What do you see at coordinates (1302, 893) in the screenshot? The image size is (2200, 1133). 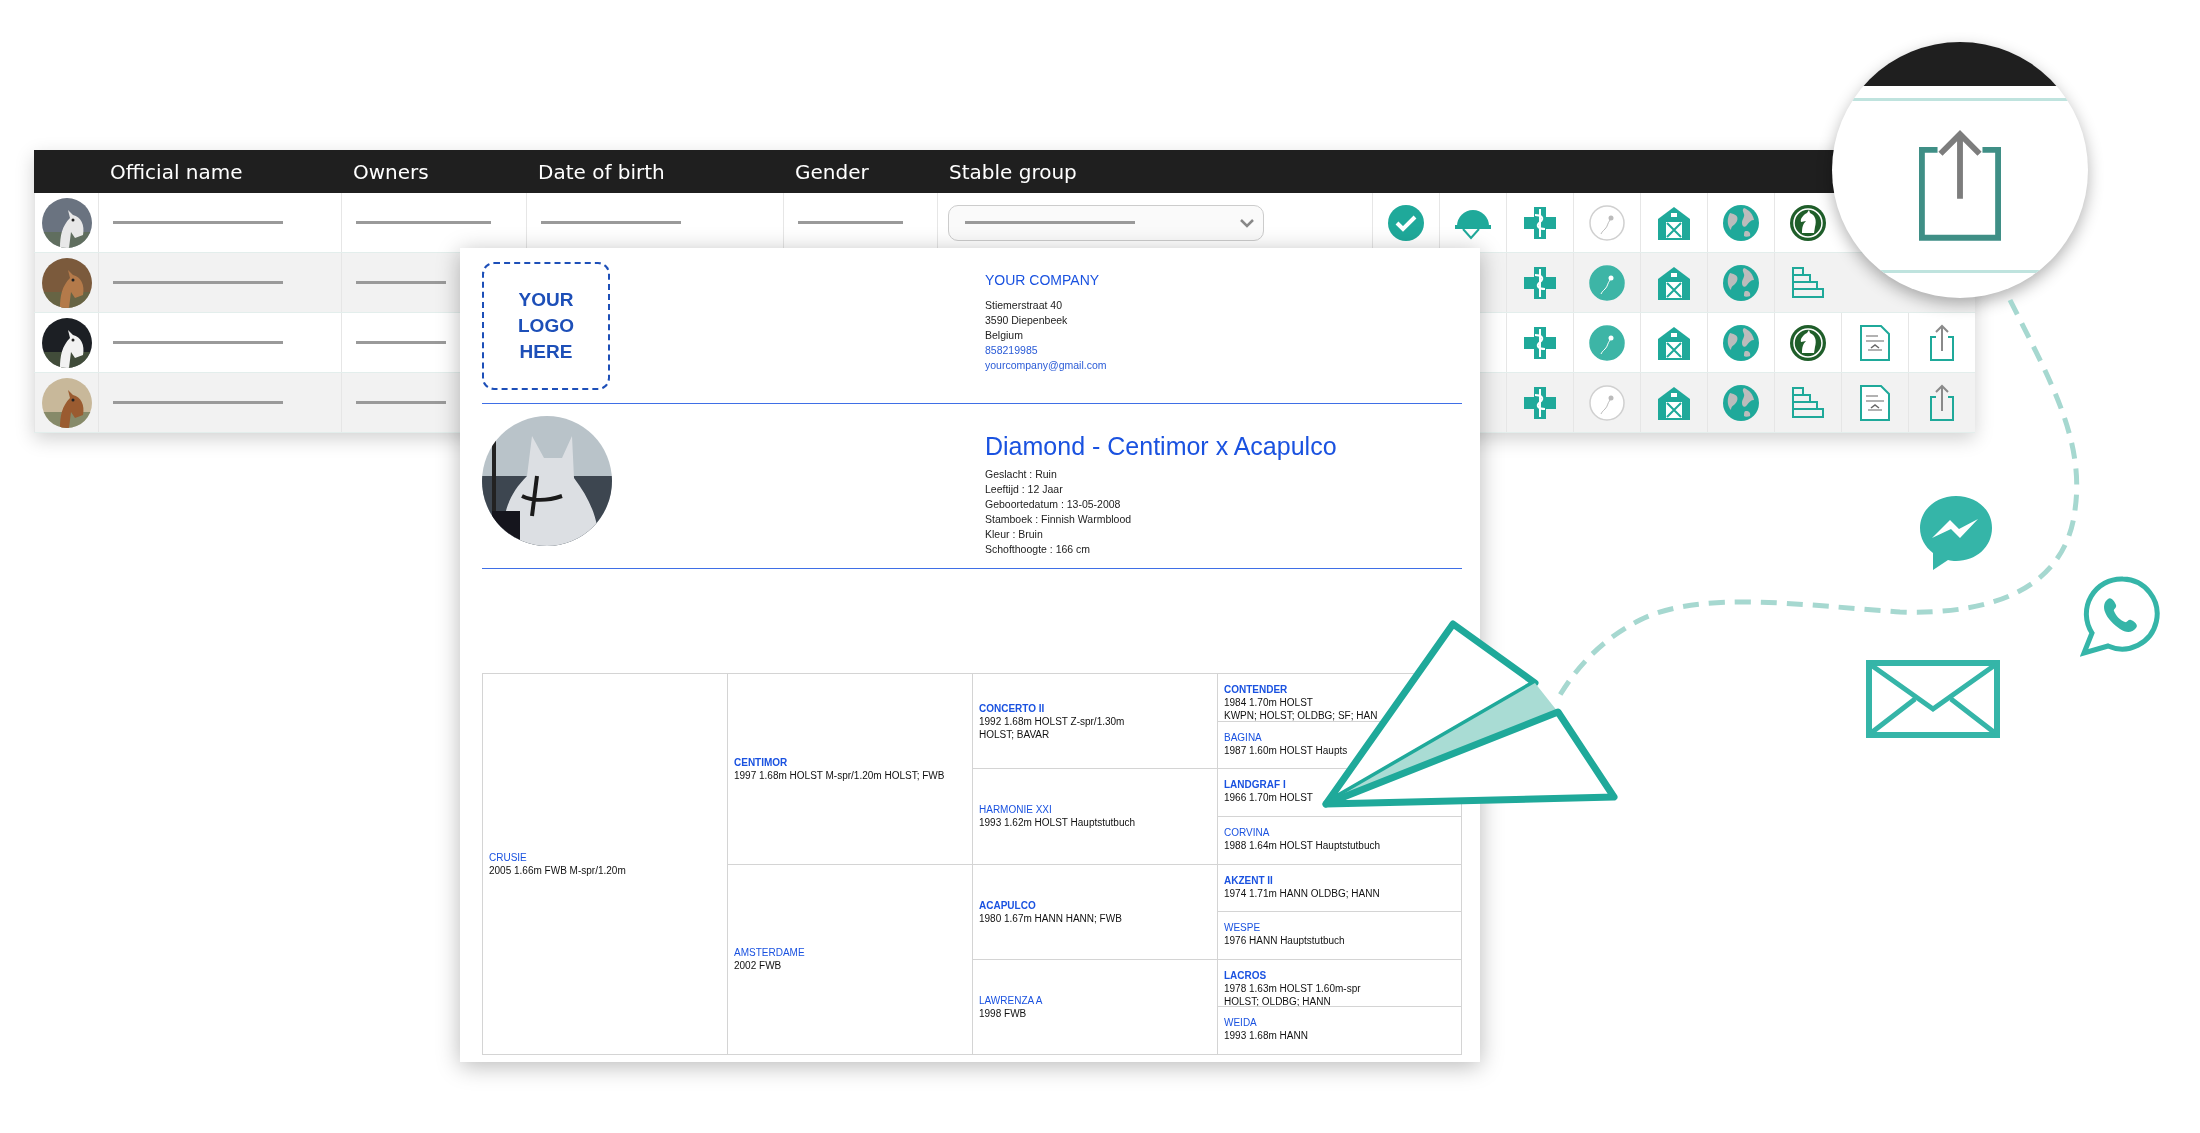 I see `horse-details: 1974 1.71m HANN OLDBG; HANN` at bounding box center [1302, 893].